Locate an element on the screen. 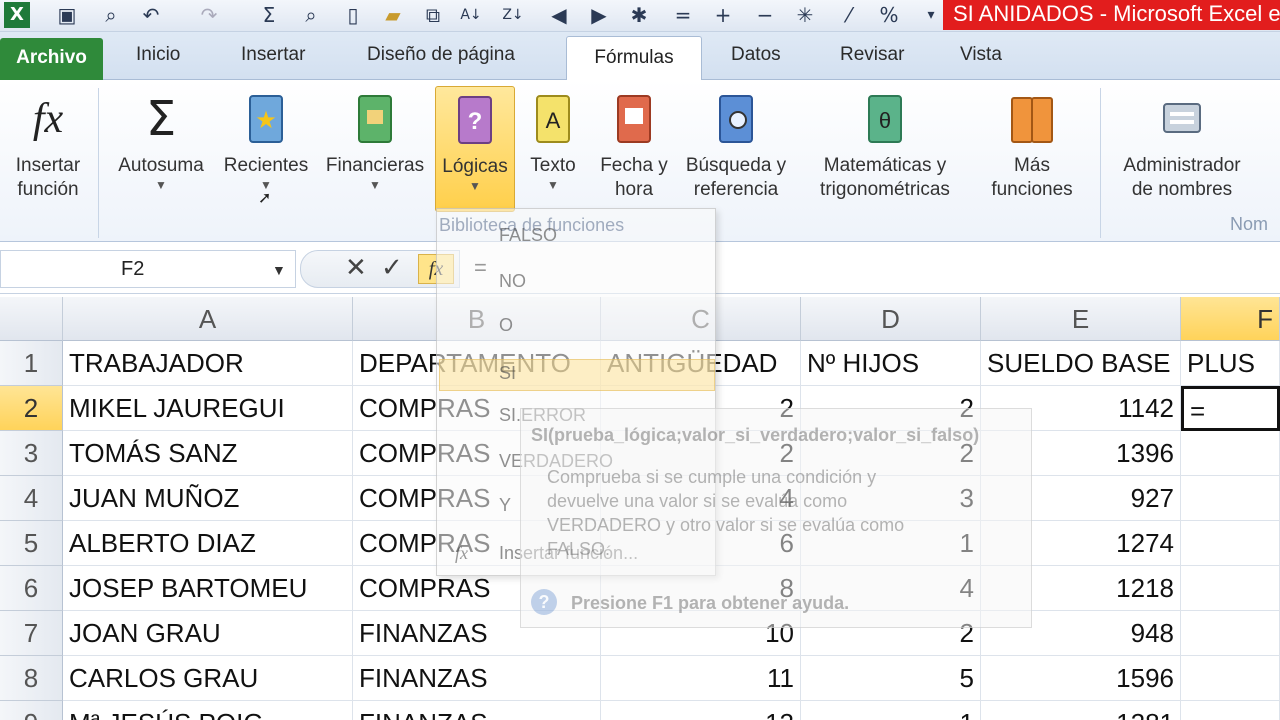  excel-logo-icon: X is located at coordinates (17, 15).